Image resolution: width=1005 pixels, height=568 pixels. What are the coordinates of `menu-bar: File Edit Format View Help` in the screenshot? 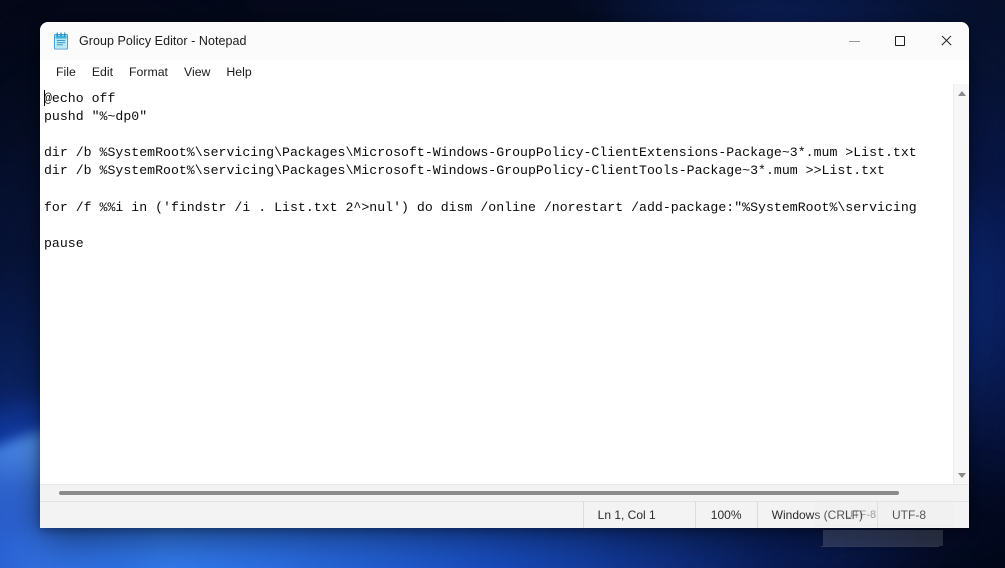 It's located at (504, 71).